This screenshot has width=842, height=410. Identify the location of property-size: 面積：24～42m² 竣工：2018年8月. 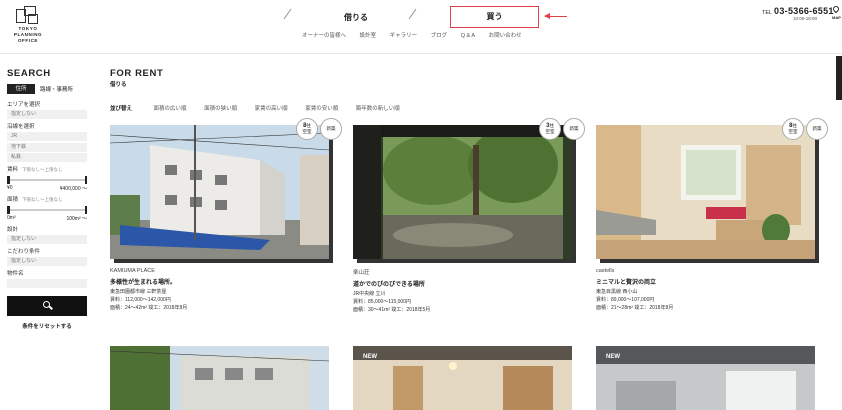
(149, 308).